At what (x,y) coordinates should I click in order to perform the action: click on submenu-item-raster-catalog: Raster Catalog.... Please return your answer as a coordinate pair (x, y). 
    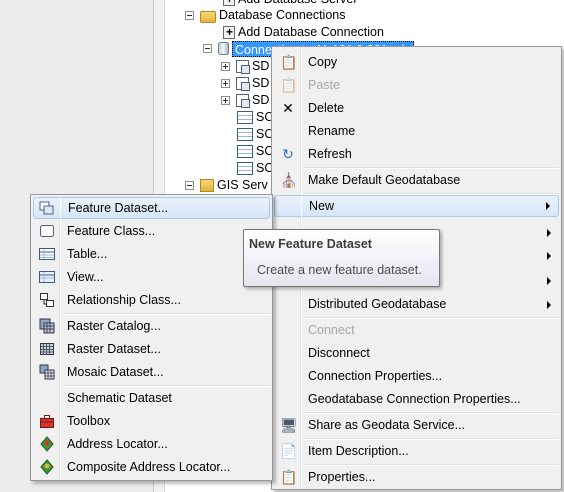
    Looking at the image, I should click on (151, 326).